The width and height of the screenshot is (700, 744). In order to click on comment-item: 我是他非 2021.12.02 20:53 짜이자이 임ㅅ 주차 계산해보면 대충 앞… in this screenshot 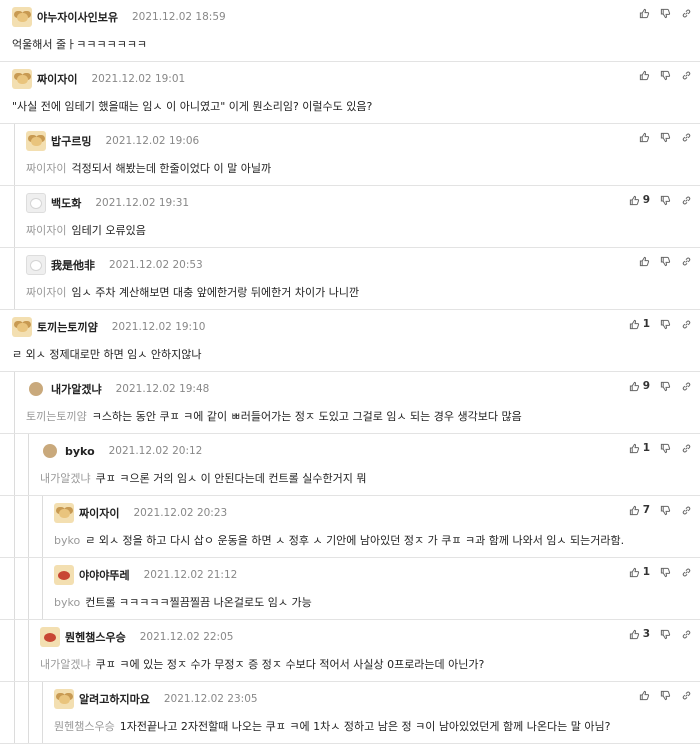, I will do `click(350, 279)`.